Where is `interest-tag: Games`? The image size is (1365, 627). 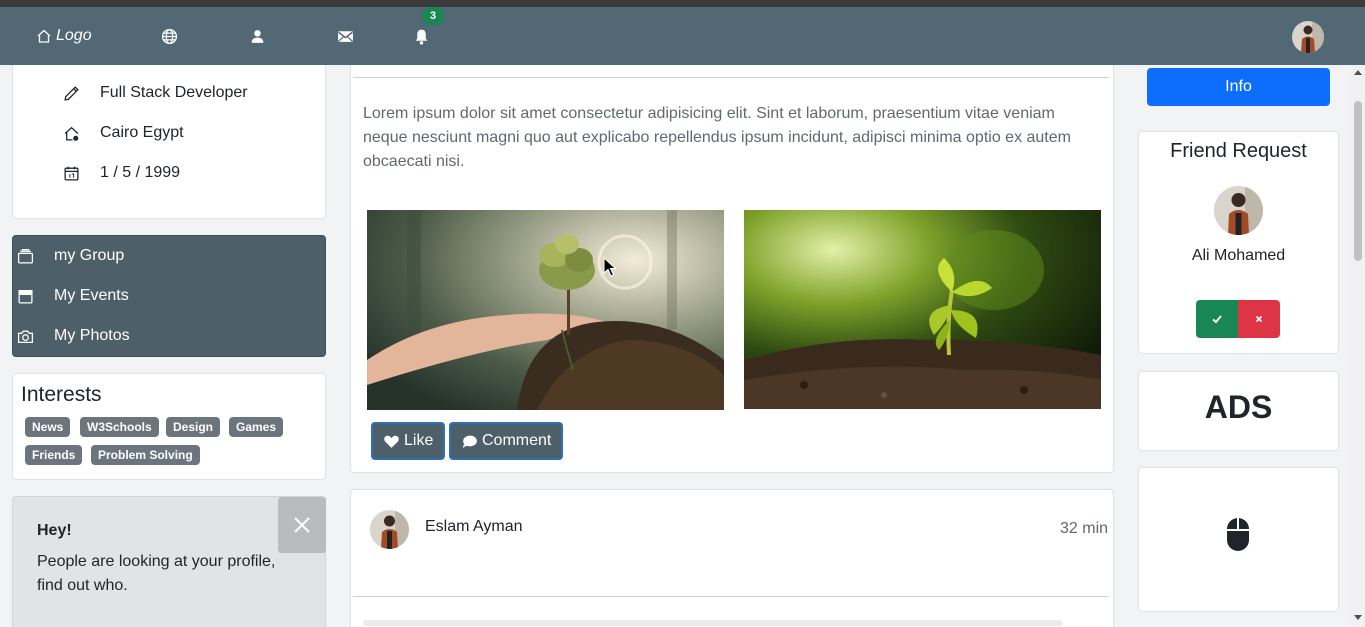 interest-tag: Games is located at coordinates (256, 427).